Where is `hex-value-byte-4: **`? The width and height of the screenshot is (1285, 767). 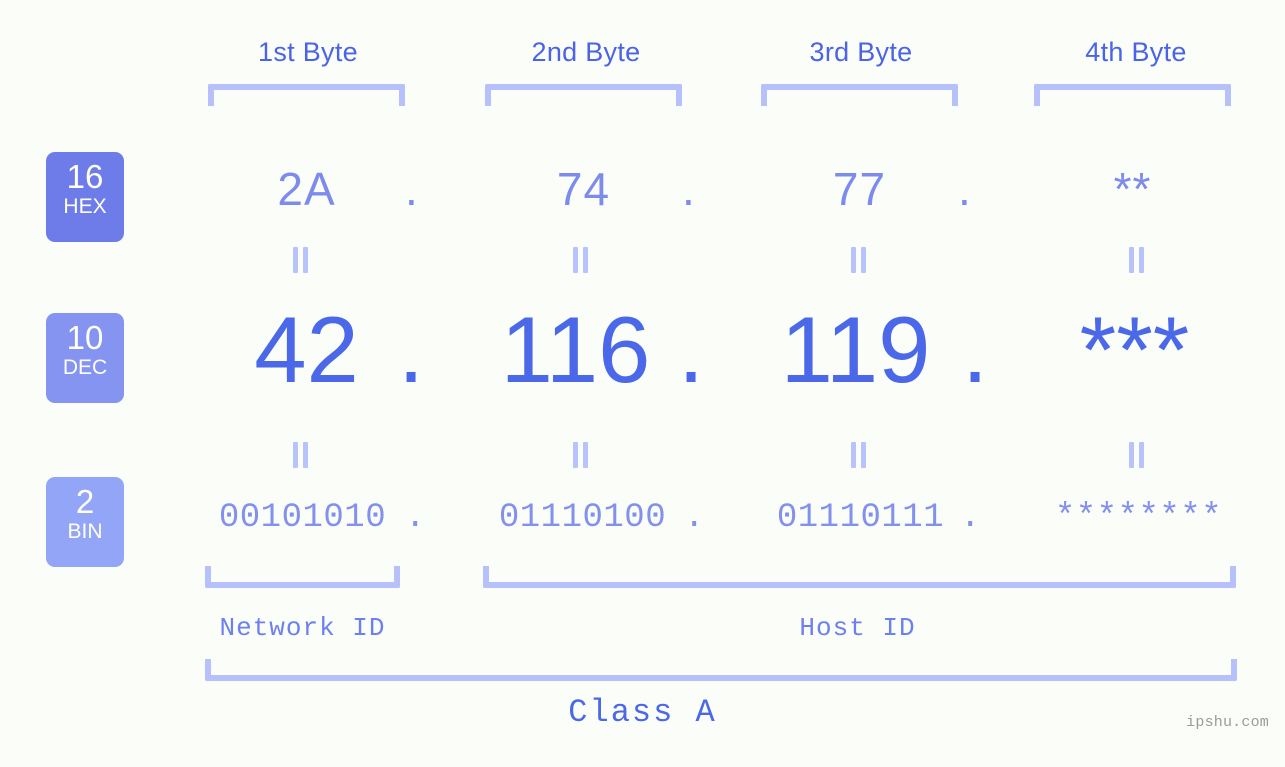 hex-value-byte-4: ** is located at coordinates (1132, 189).